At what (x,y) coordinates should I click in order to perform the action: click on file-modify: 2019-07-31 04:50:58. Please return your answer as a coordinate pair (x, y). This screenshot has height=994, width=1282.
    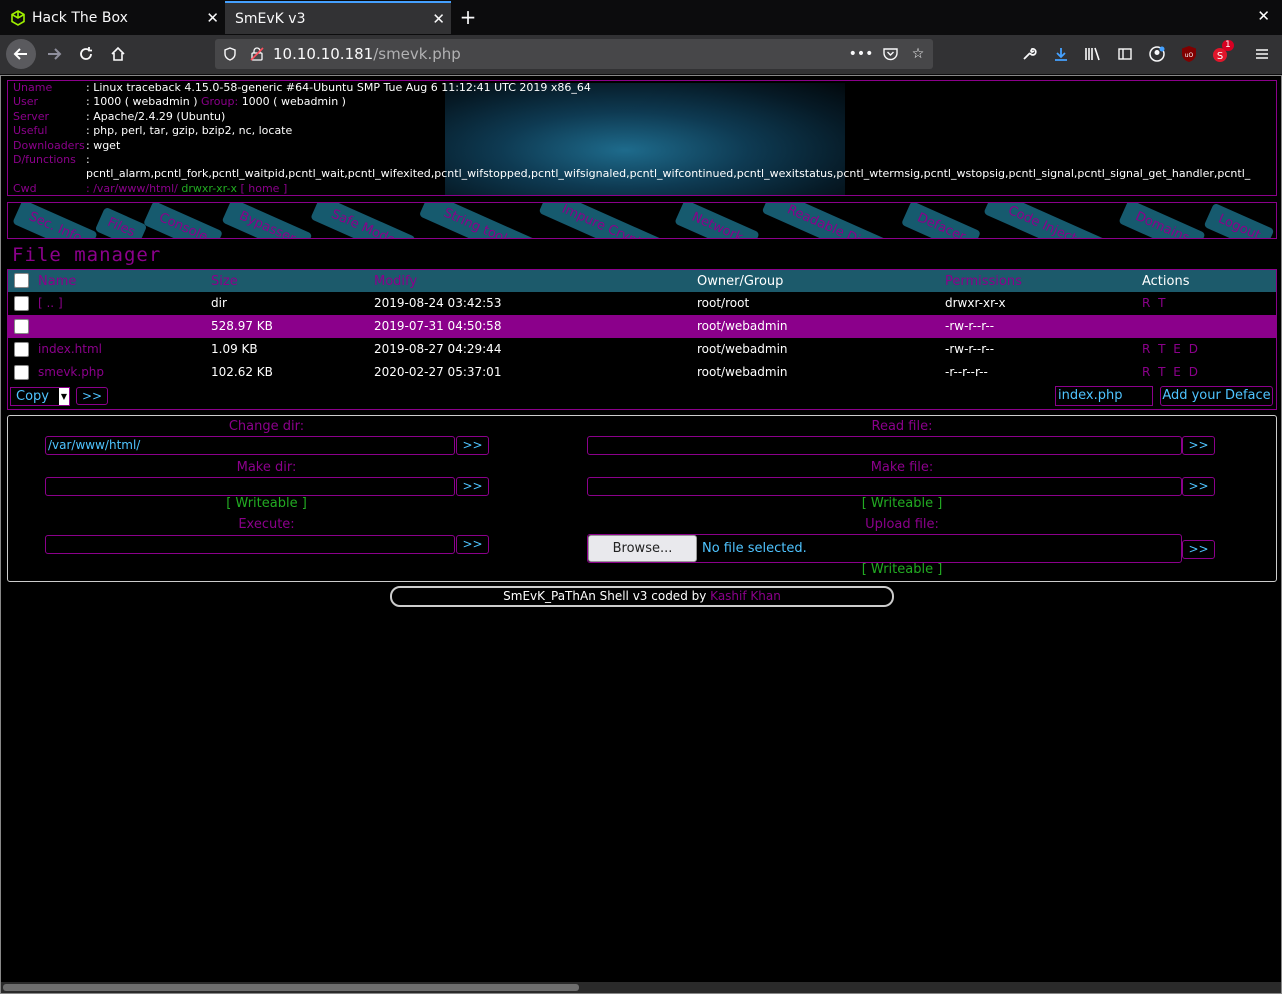
    Looking at the image, I should click on (438, 326).